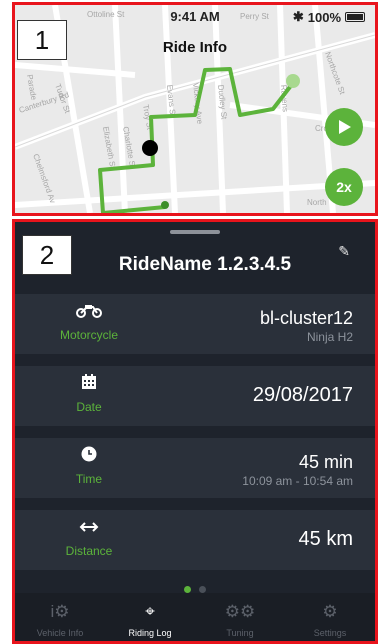 The height and width of the screenshot is (644, 385). I want to click on distance-label: Distance, so click(89, 551).